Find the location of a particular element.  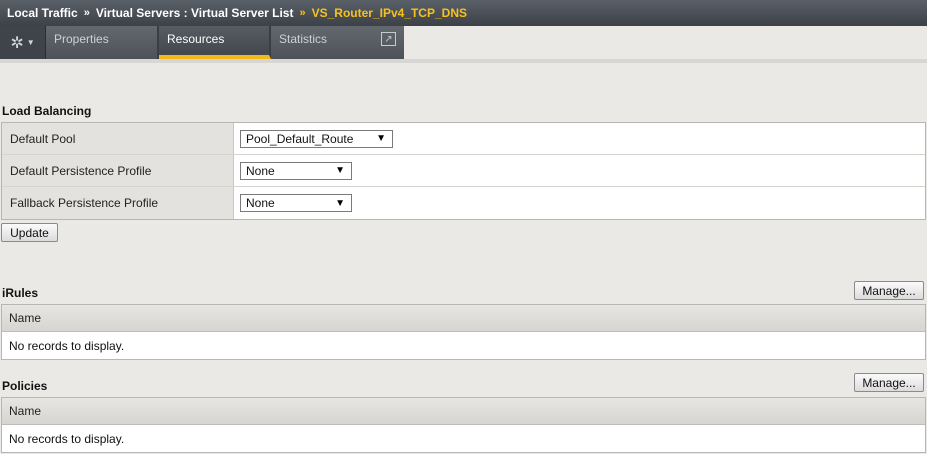

policies-title: Policies is located at coordinates (25, 386).